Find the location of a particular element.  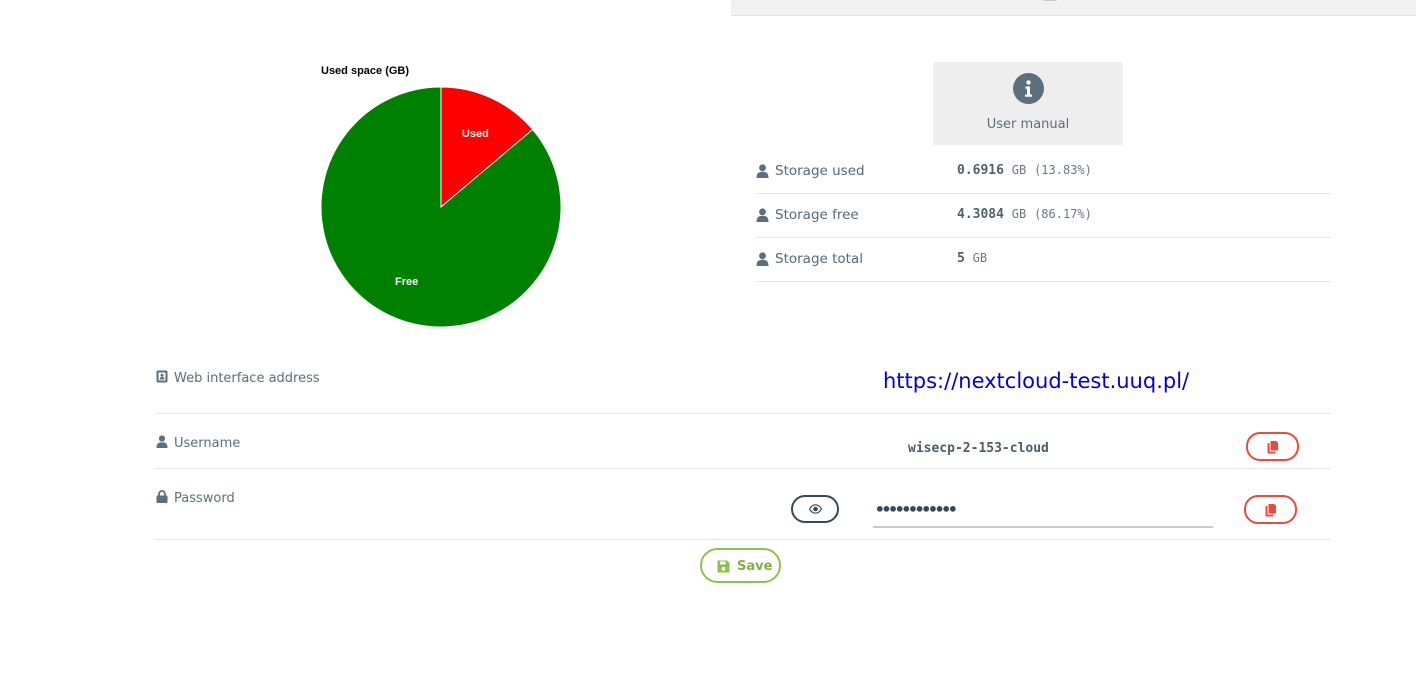

web-interface-link: https://nextcloud-test.uuq.pl/ is located at coordinates (1036, 381).